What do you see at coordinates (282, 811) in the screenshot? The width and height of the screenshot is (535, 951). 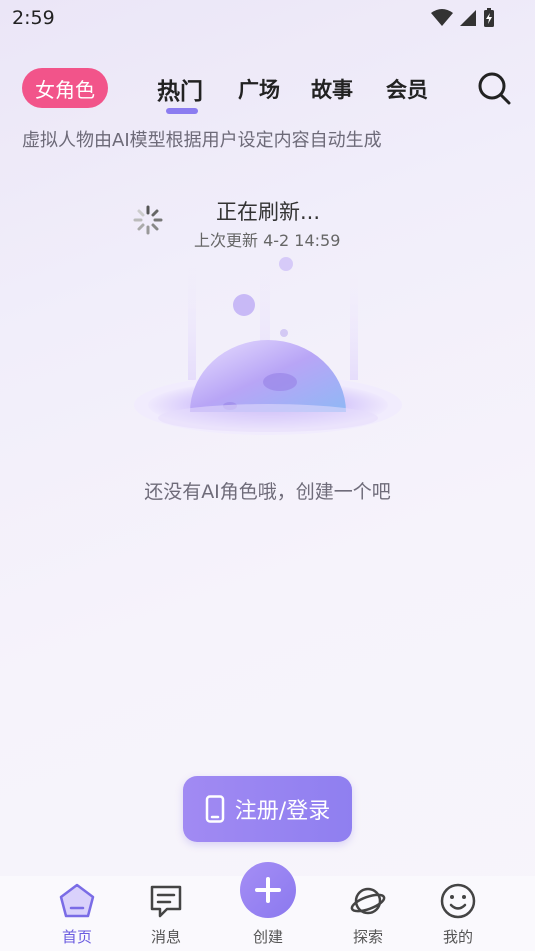 I see `register-login-label: 注册/登录` at bounding box center [282, 811].